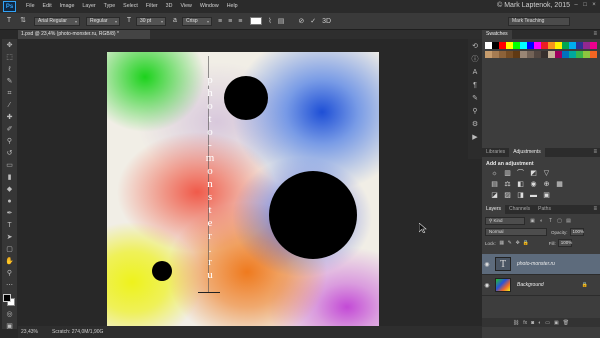 The height and width of the screenshot is (338, 600). What do you see at coordinates (550, 221) in the screenshot?
I see `type-filter-icon: T` at bounding box center [550, 221].